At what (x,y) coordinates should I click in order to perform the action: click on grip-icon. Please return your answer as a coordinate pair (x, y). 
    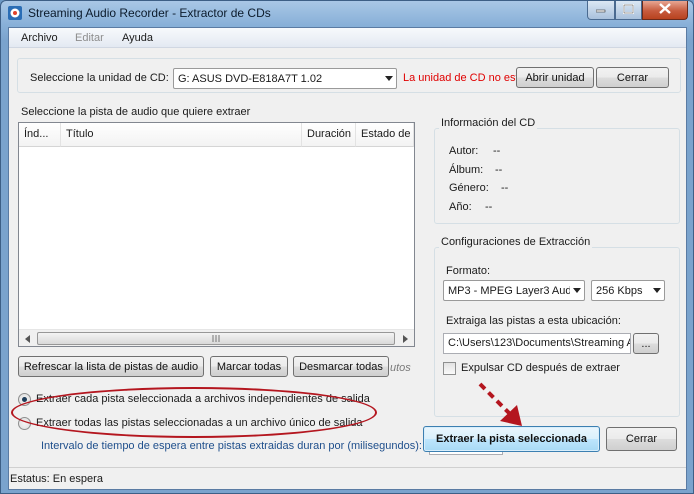
    Looking at the image, I should click on (215, 338).